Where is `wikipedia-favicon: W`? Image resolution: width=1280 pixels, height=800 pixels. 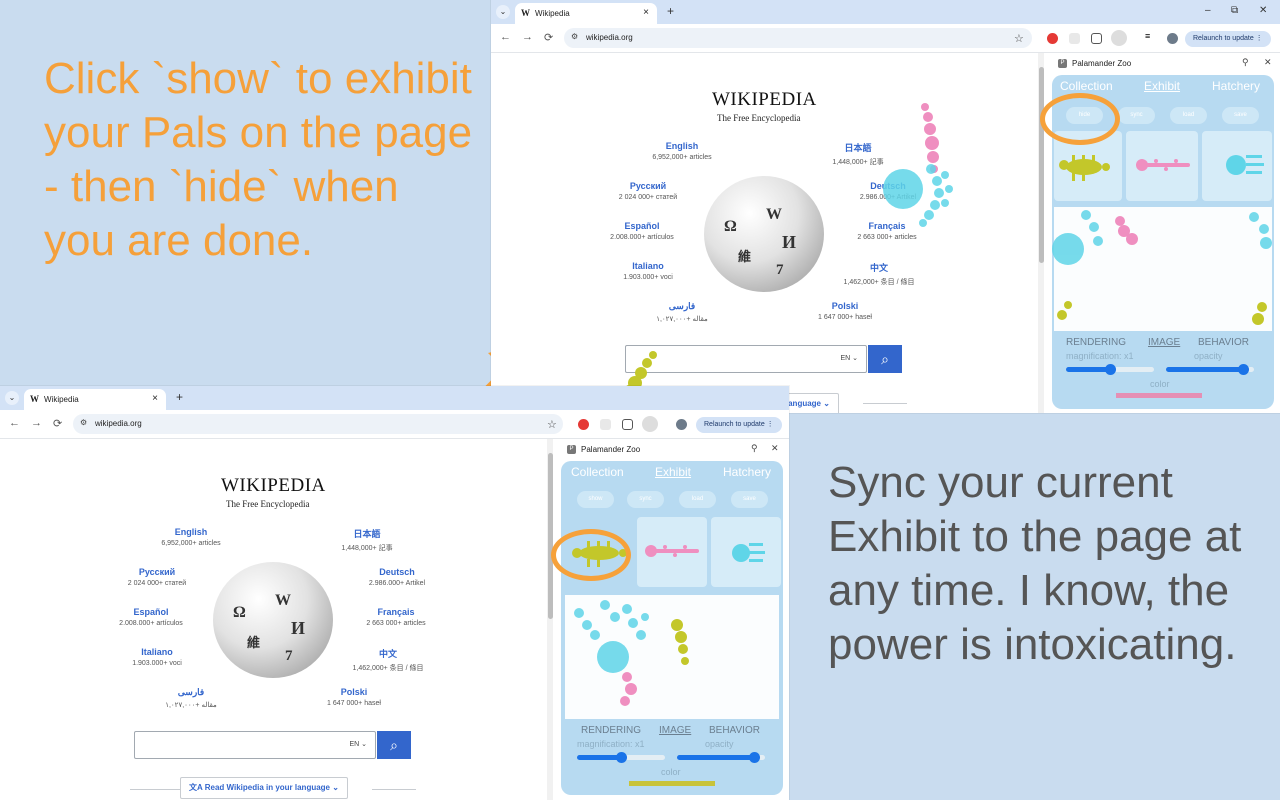 wikipedia-favicon: W is located at coordinates (525, 13).